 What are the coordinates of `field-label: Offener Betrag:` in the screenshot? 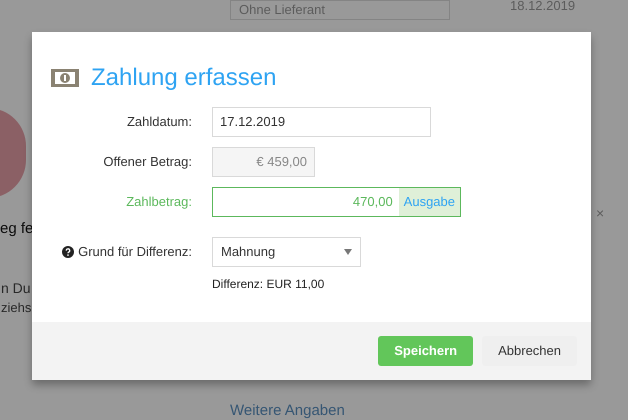 It's located at (147, 162).